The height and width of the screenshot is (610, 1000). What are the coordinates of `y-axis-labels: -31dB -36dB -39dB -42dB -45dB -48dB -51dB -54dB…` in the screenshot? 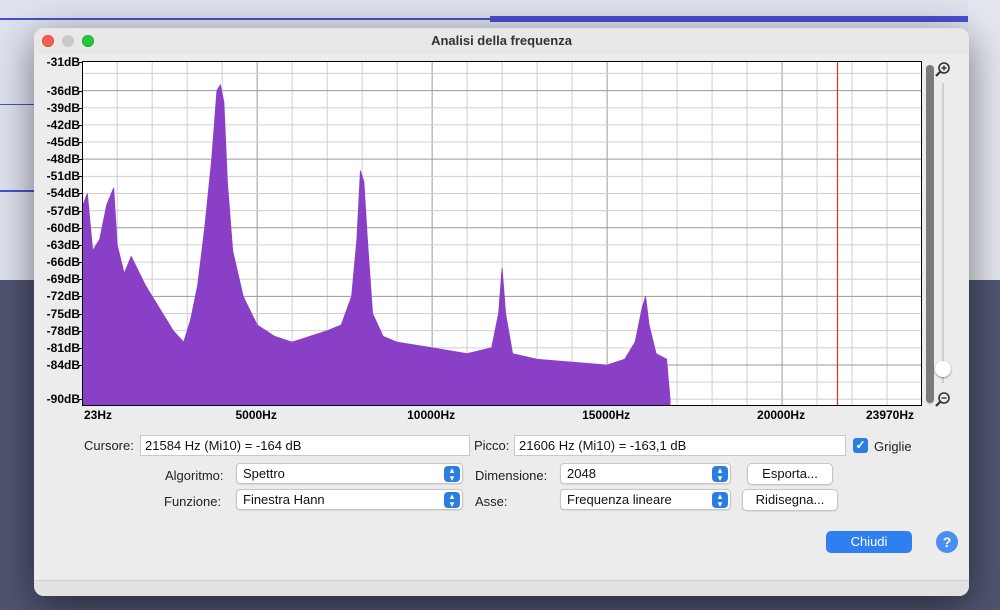 It's located at (59, 231).